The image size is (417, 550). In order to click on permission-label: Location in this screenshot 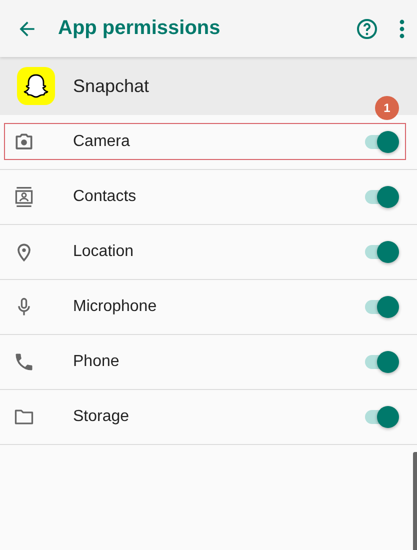, I will do `click(103, 252)`.